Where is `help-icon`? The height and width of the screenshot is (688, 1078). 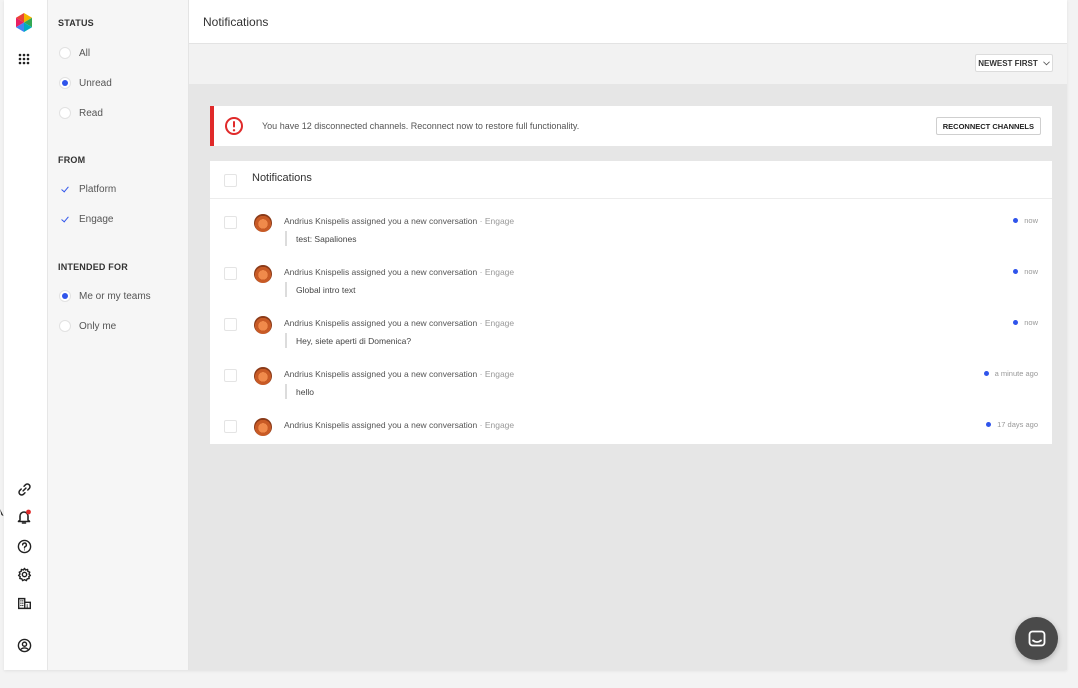
help-icon is located at coordinates (24, 546).